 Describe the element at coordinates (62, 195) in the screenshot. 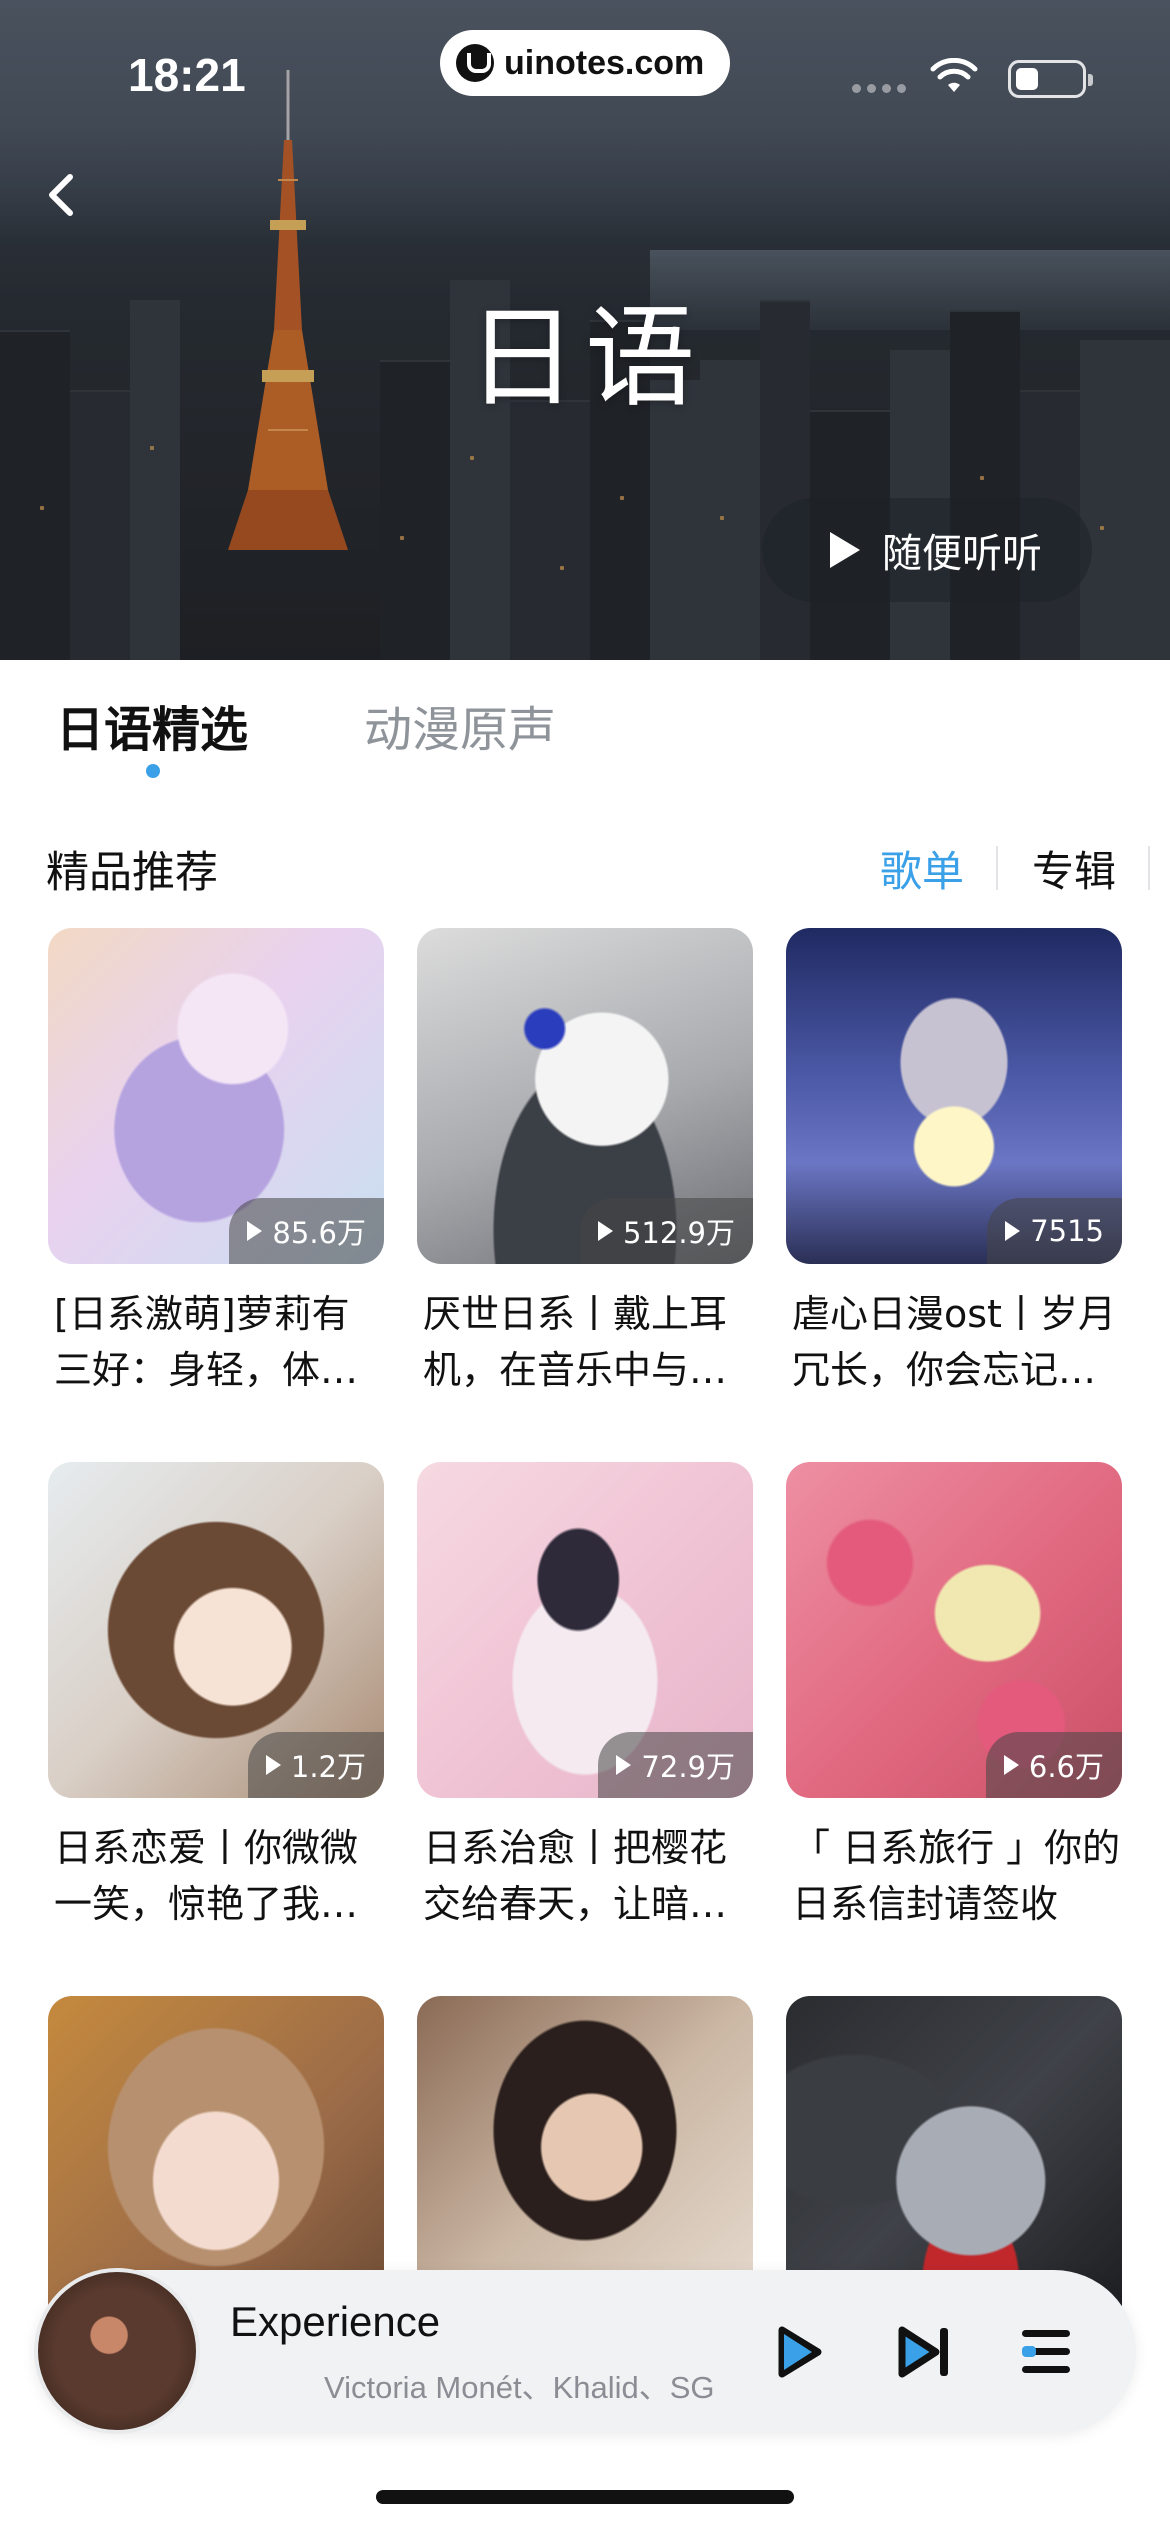

I see `back-chevron-icon` at that location.